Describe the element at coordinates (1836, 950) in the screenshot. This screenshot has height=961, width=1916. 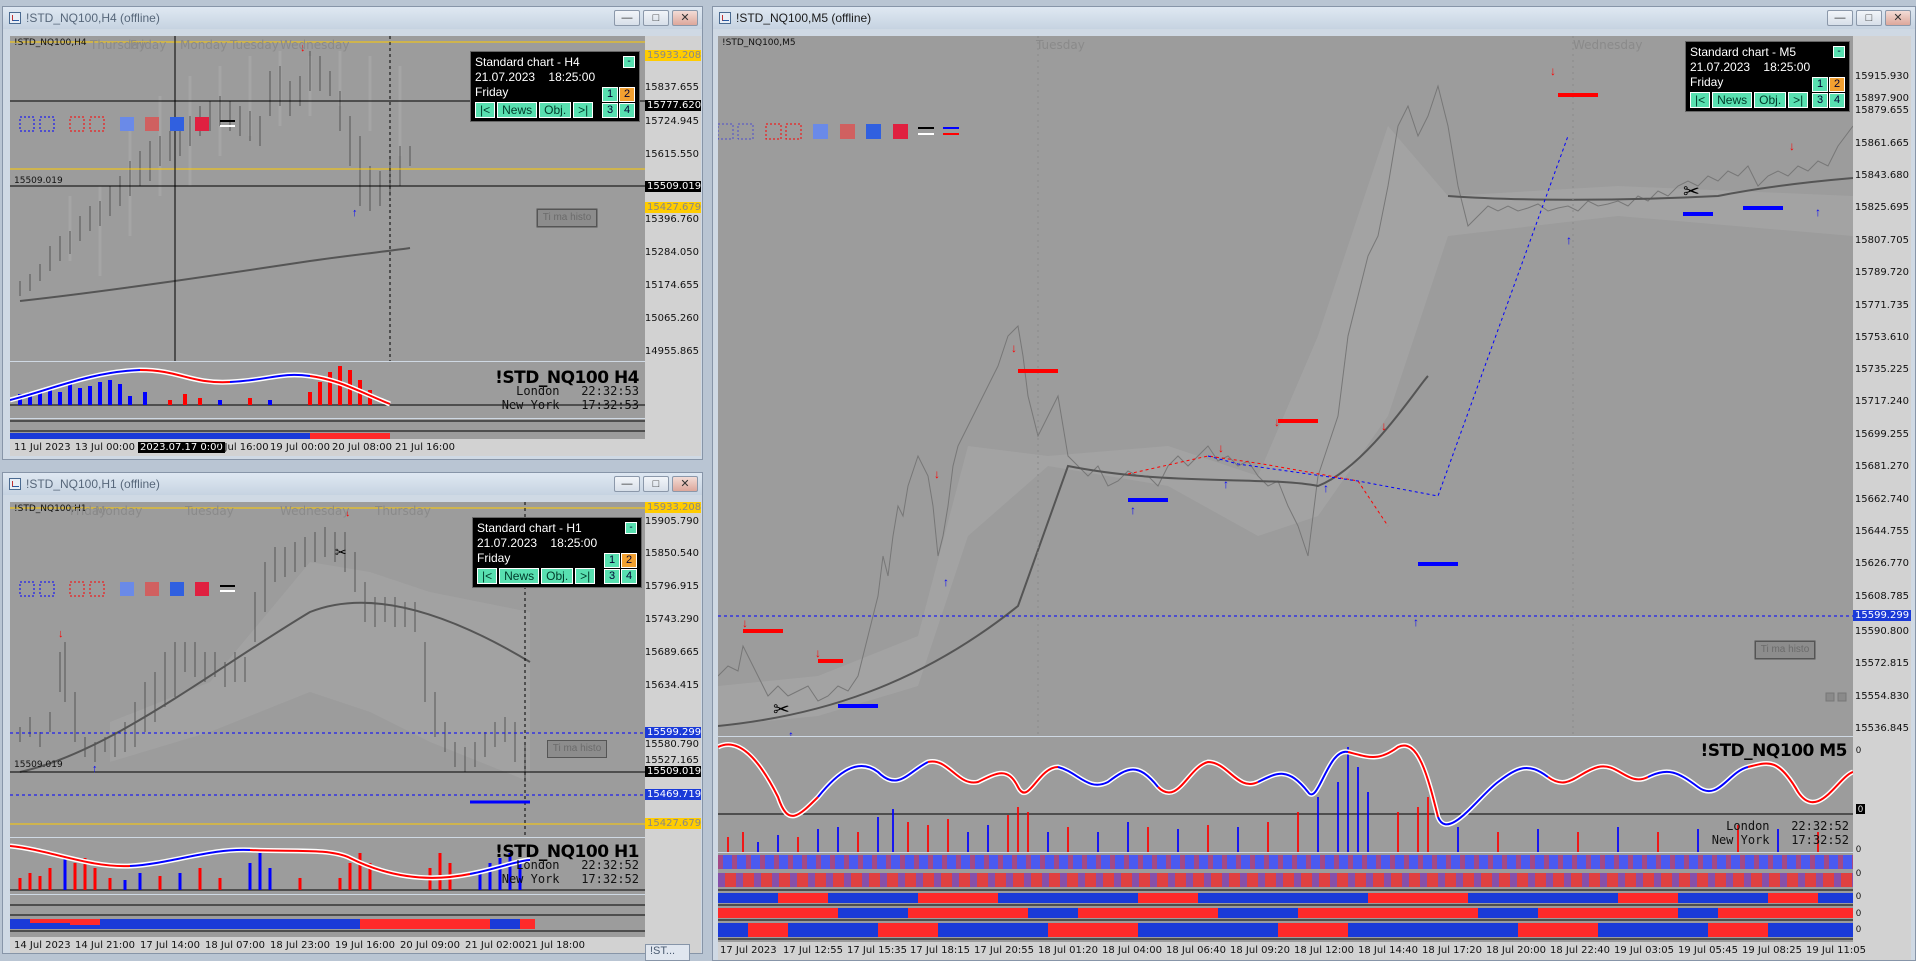
I see `time-label: 19 Jul 11:05` at that location.